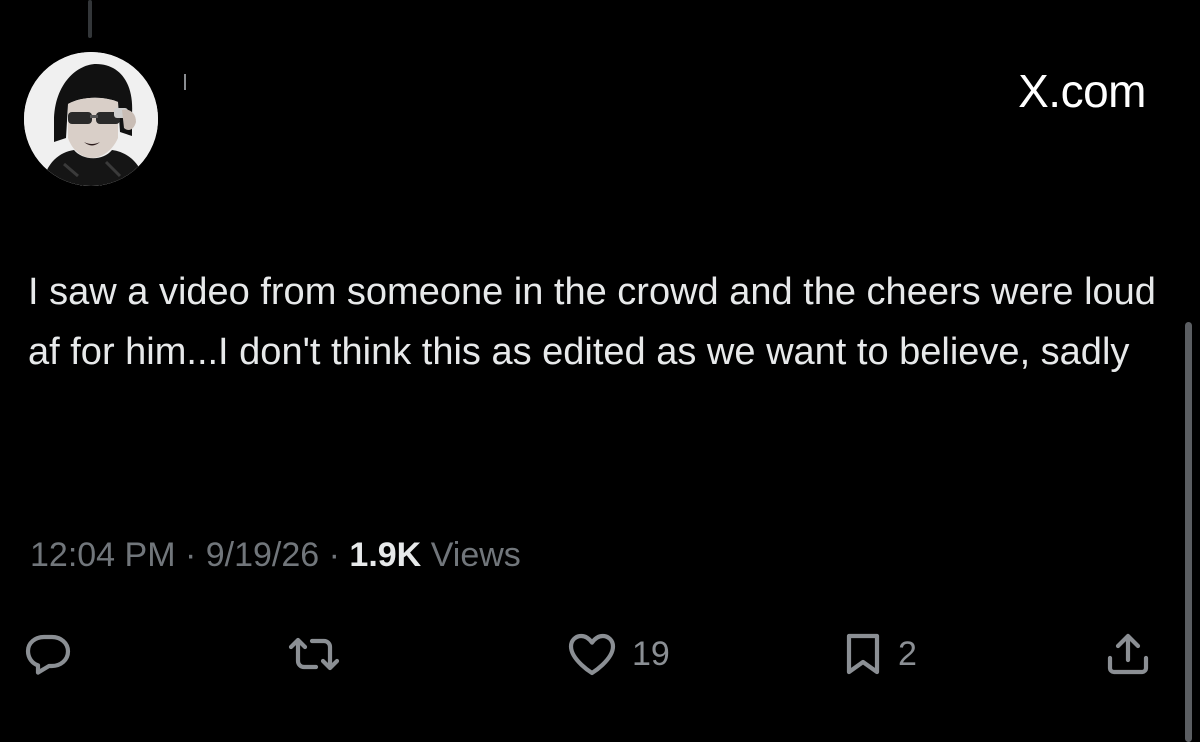 This screenshot has height=742, width=1200. I want to click on thread-connector-line, so click(90, 19).